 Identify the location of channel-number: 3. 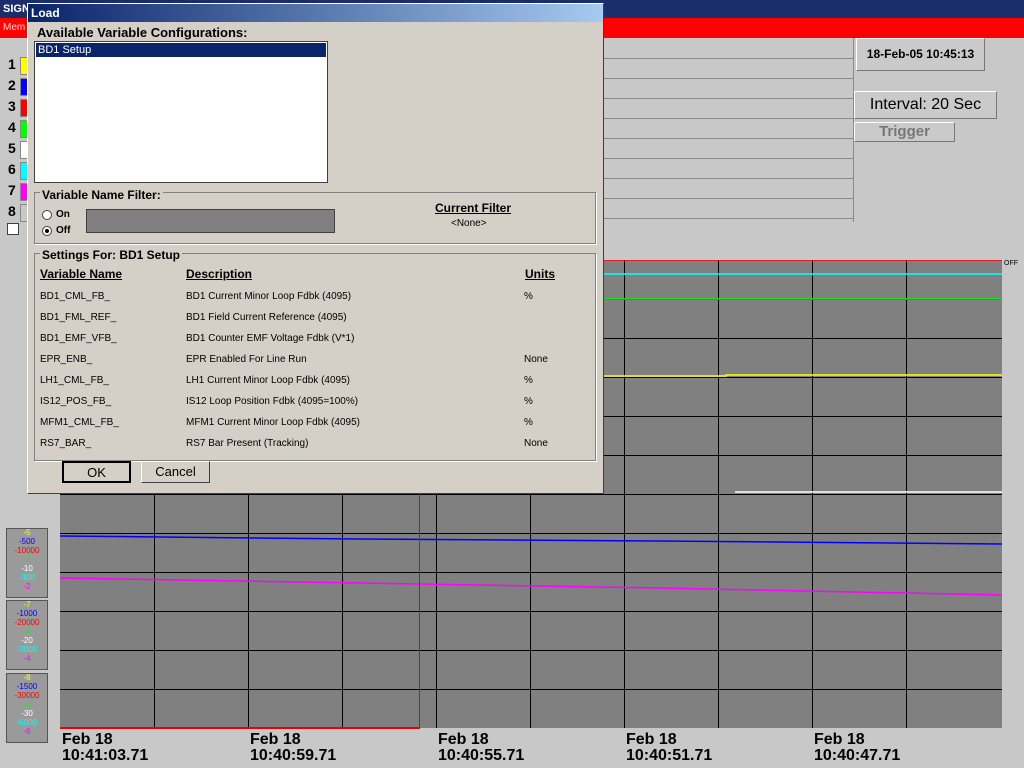
(12, 106).